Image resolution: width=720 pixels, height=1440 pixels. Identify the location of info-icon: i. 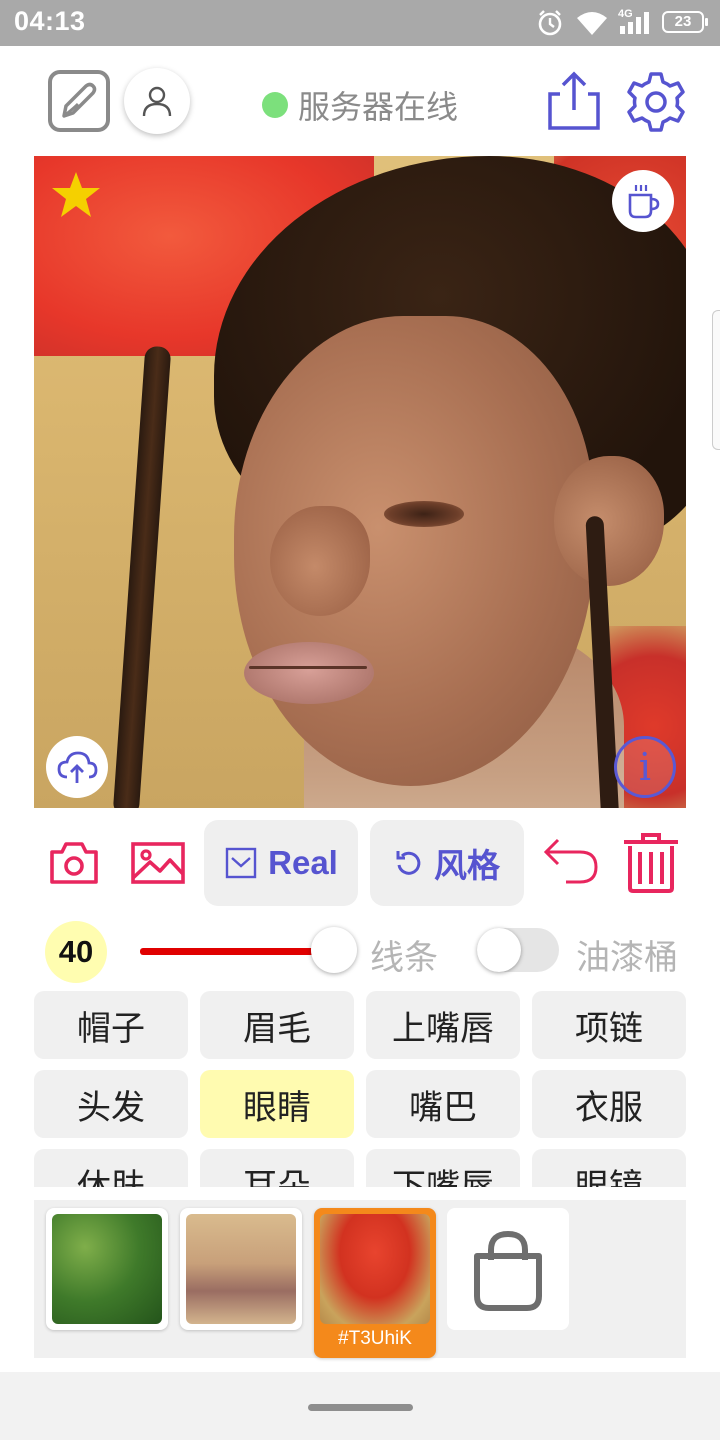
(645, 767).